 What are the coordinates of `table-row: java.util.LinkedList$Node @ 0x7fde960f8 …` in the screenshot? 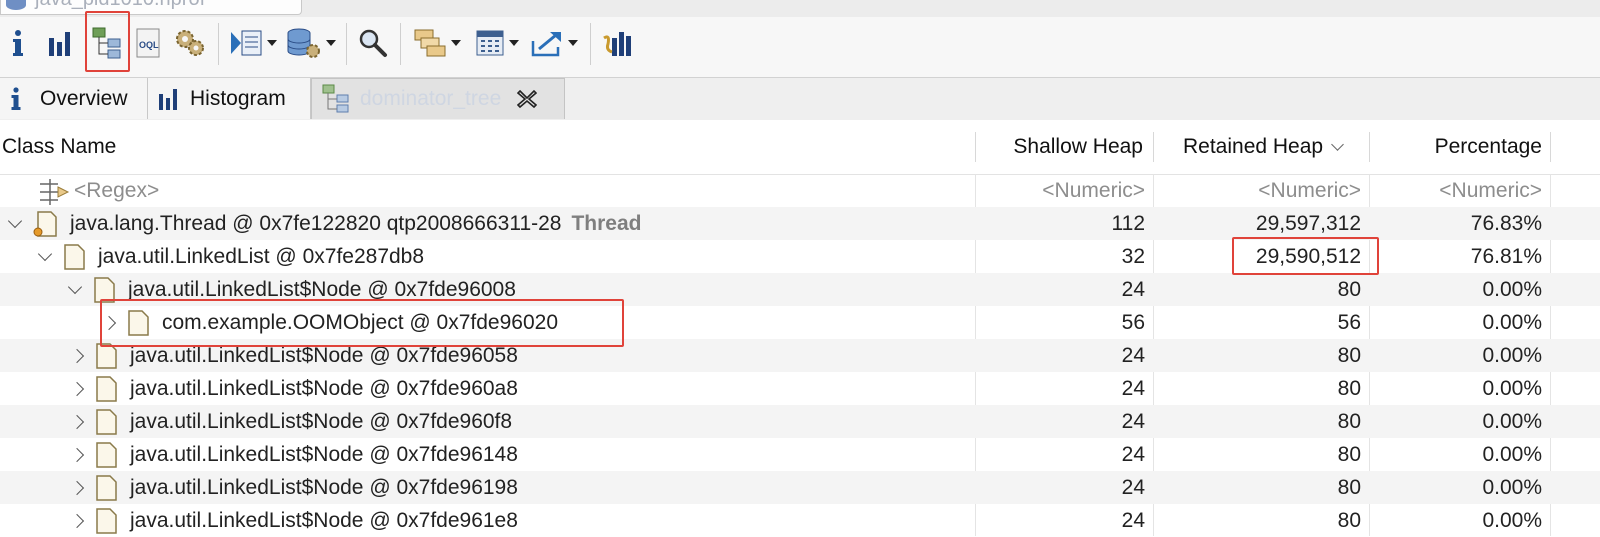 It's located at (800, 421).